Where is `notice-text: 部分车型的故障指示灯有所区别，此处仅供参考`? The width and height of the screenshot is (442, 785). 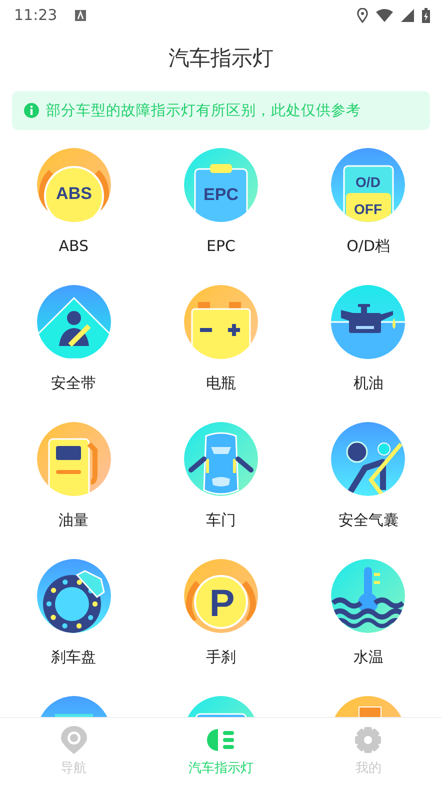 notice-text: 部分车型的故障指示灯有所区别，此处仅供参考 is located at coordinates (203, 111).